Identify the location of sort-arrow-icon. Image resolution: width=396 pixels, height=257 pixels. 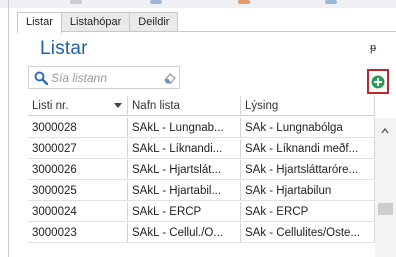
(118, 105).